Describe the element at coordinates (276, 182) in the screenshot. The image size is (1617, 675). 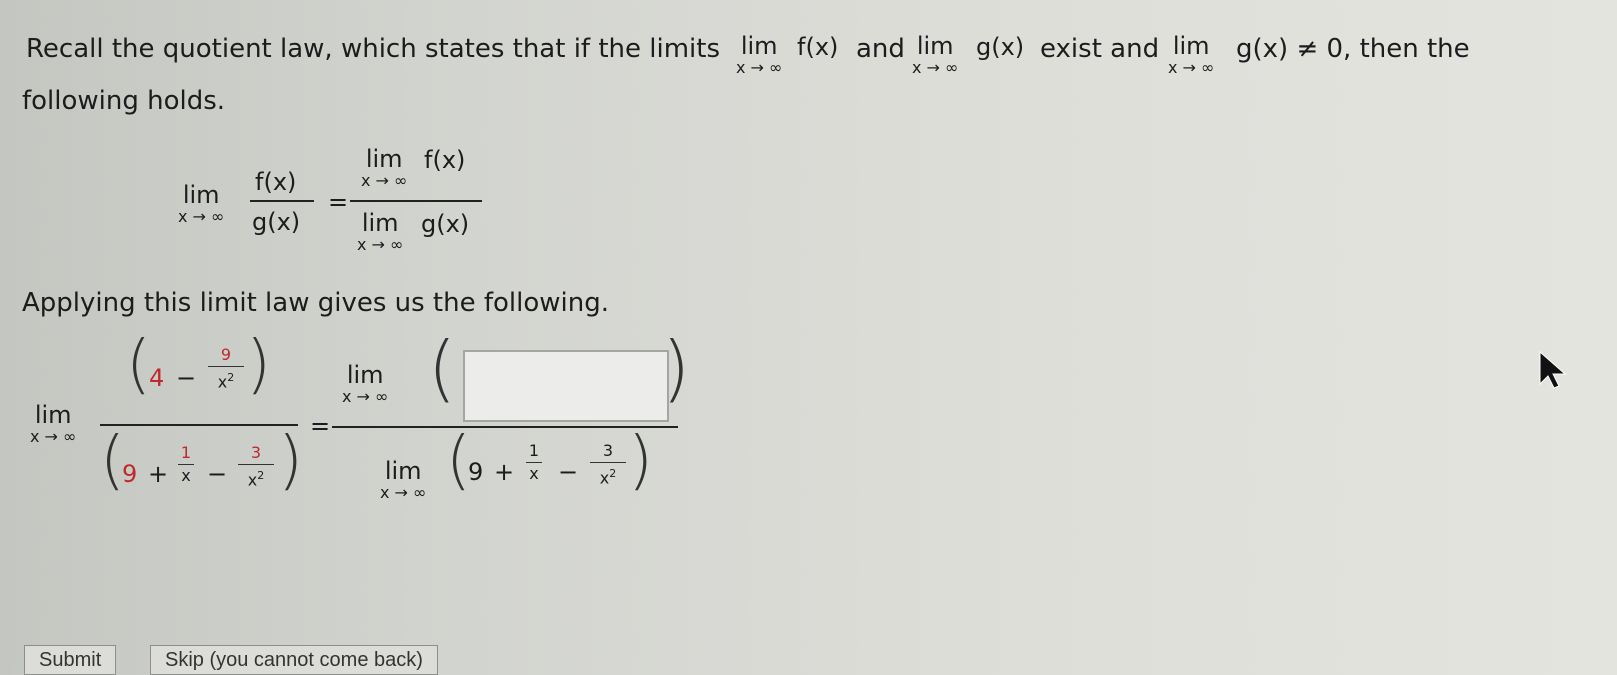
I see `law-numerator: f(x)` at that location.